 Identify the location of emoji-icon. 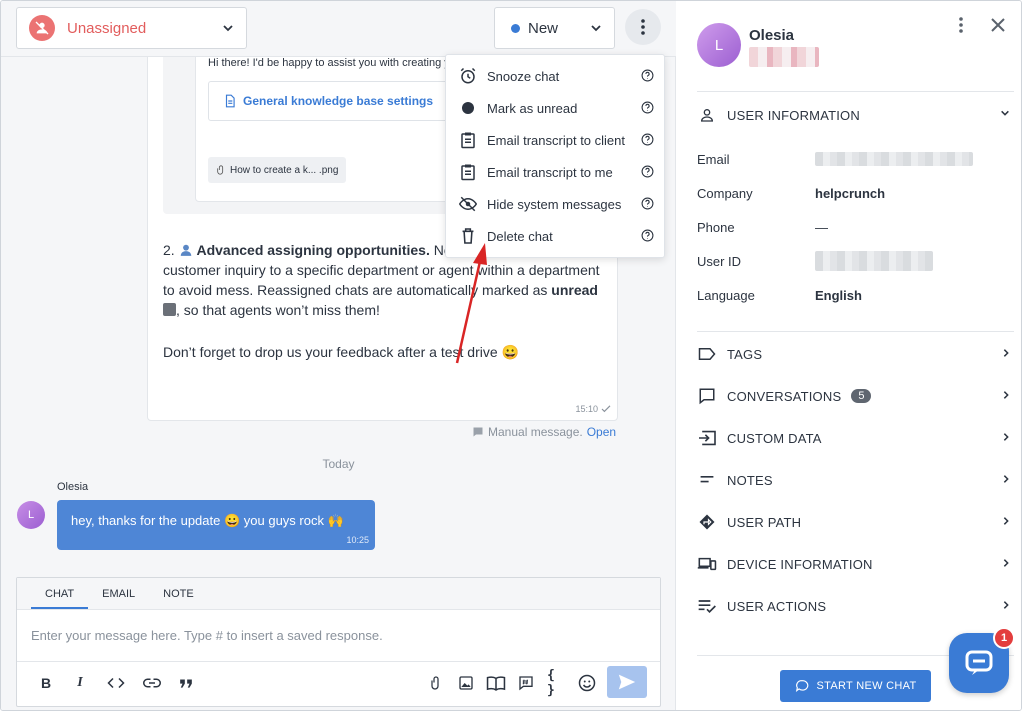
(587, 683).